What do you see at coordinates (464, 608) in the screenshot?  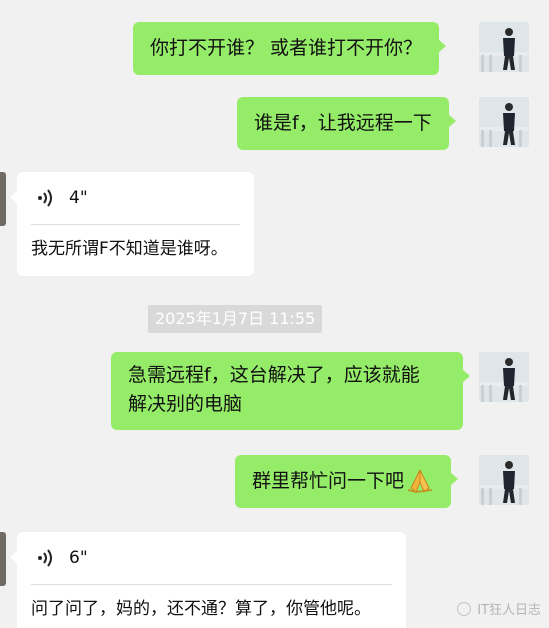 I see `watermark-logo-icon` at bounding box center [464, 608].